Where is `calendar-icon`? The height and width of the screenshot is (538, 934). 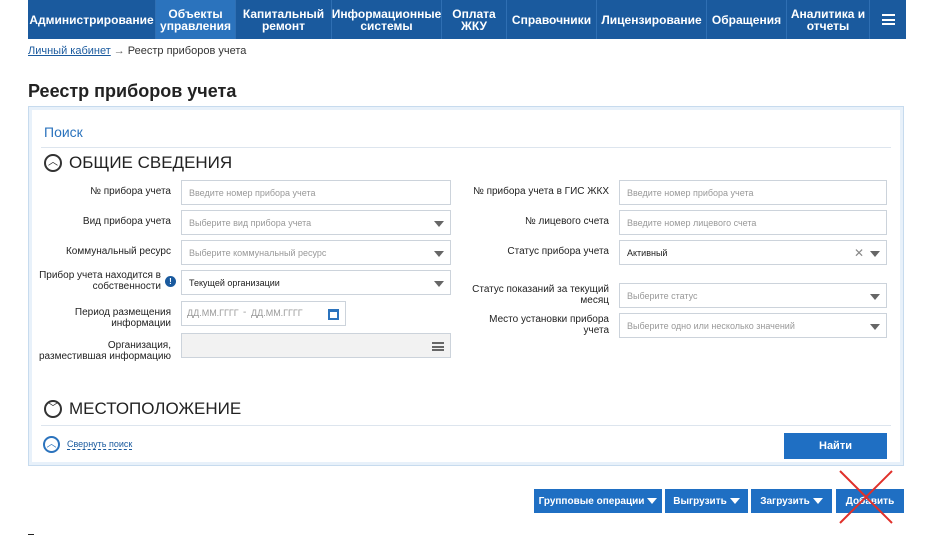
calendar-icon is located at coordinates (333, 314).